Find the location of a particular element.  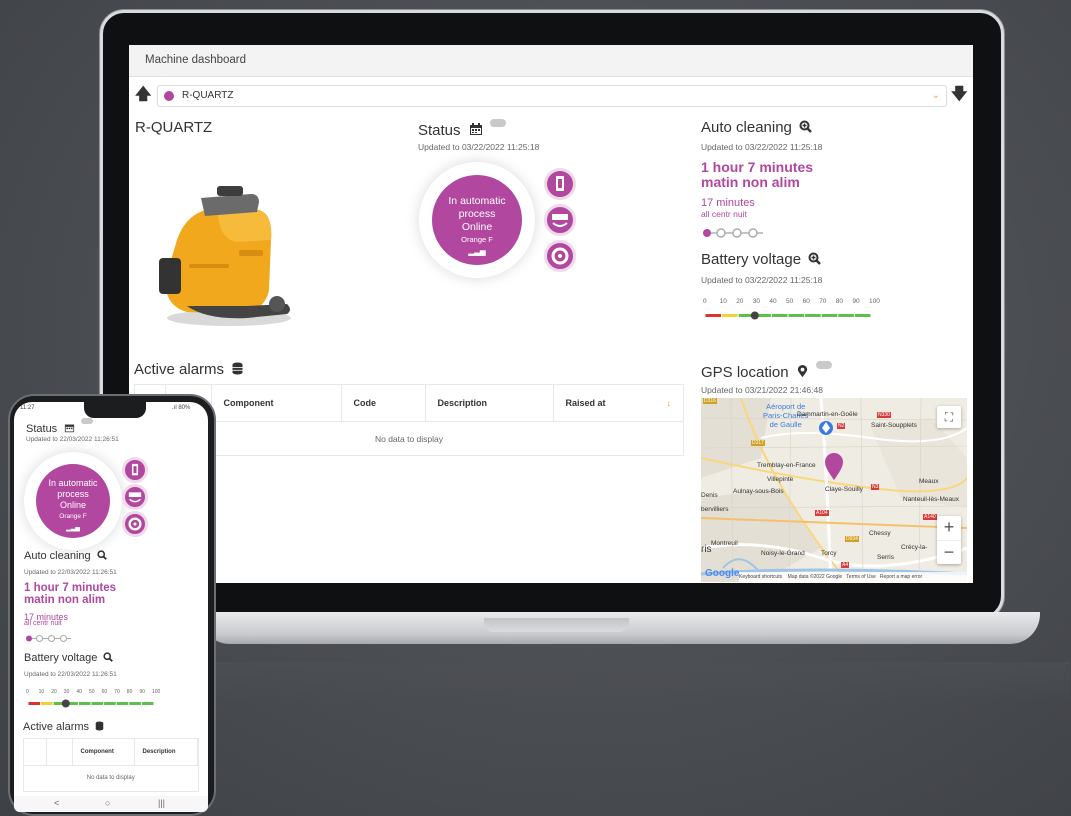

phone-brush-button is located at coordinates (135, 497).